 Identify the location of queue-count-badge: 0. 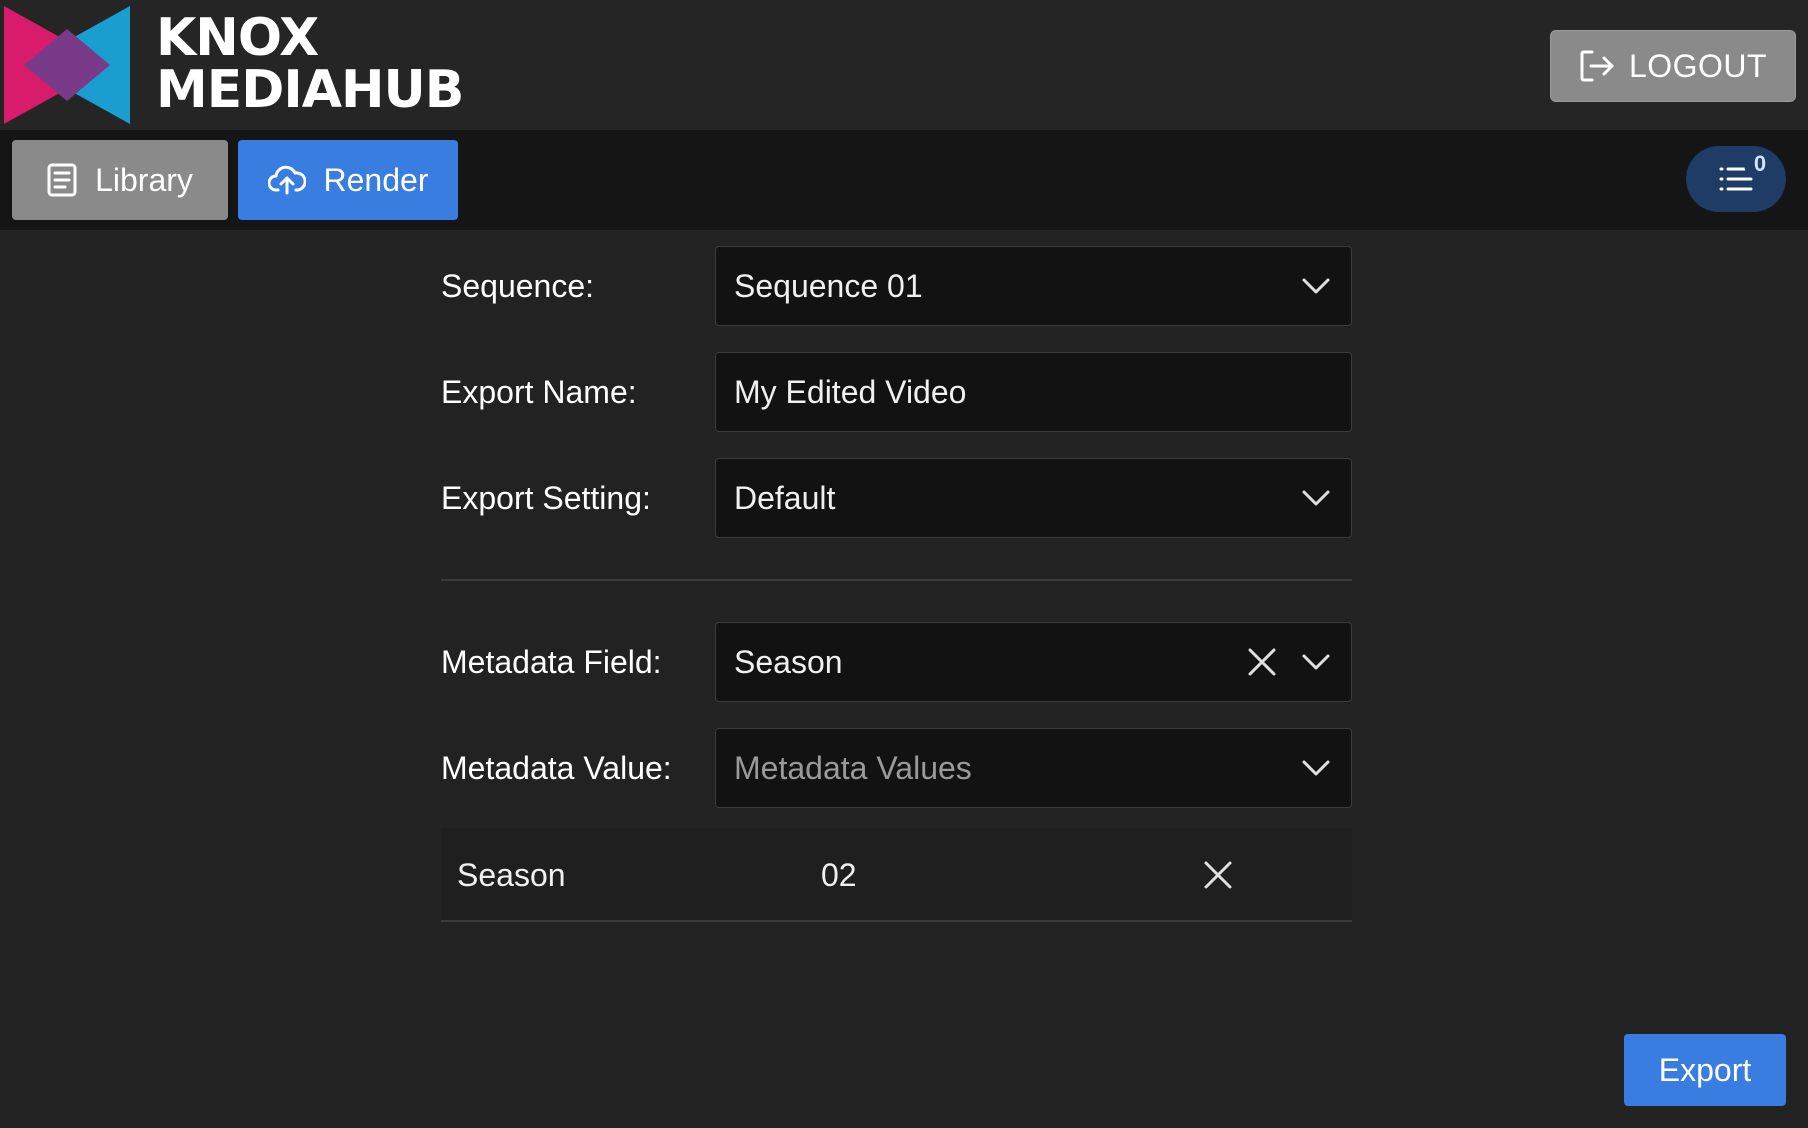
(1760, 164).